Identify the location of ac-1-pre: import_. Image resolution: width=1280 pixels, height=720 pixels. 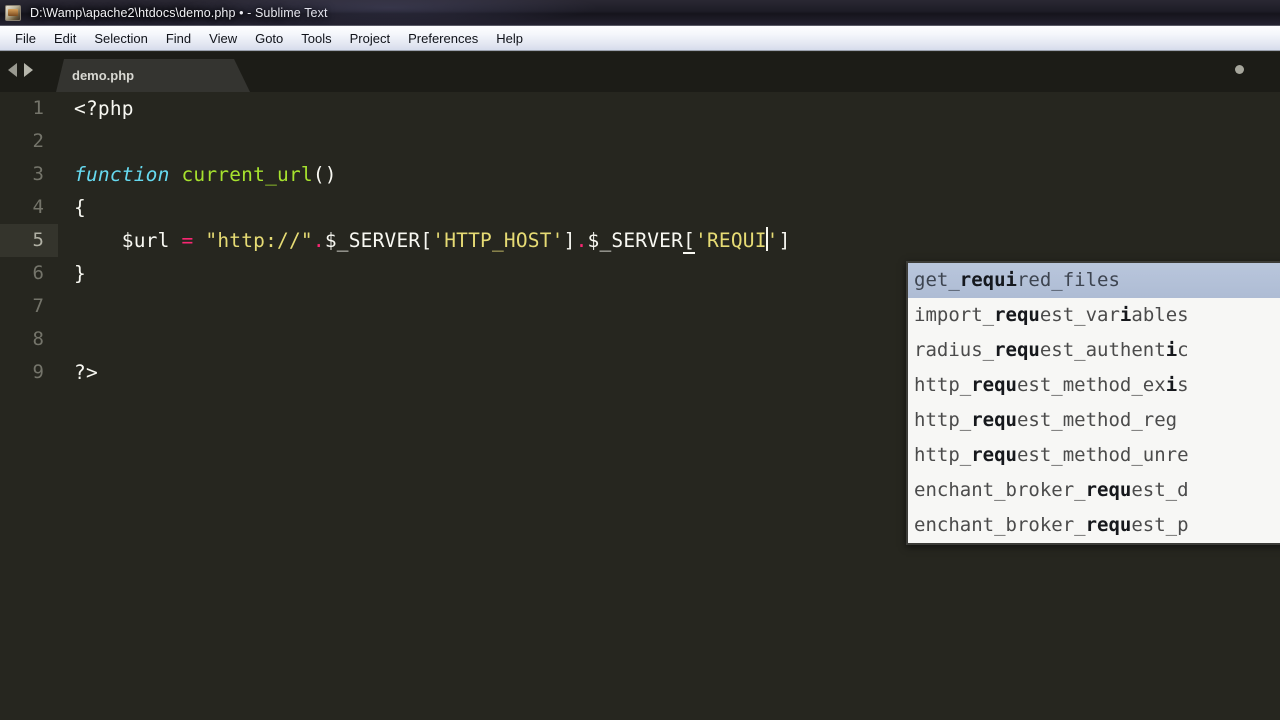
(954, 315).